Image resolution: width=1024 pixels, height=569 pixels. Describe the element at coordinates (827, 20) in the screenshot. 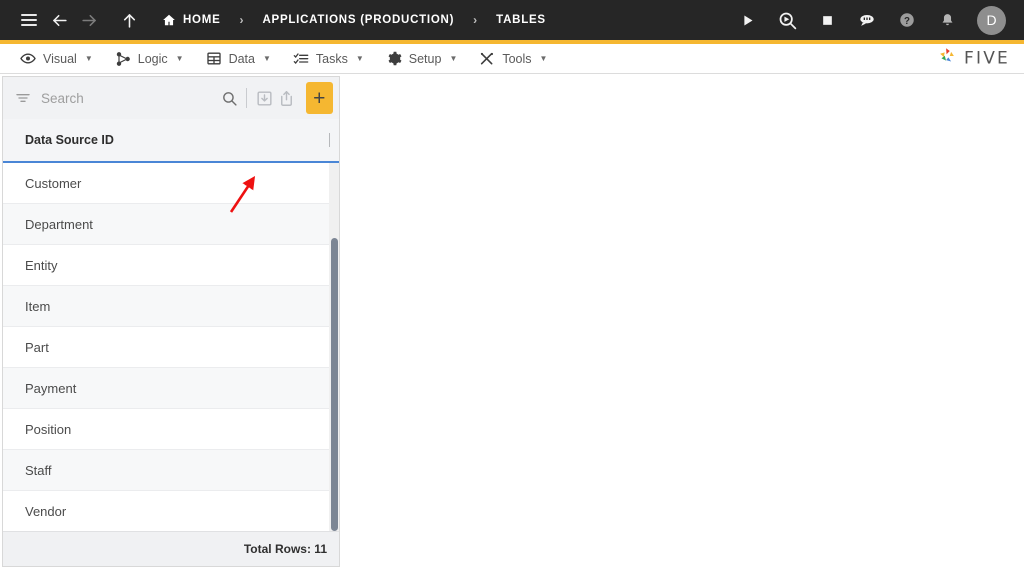

I see `stop-icon` at that location.